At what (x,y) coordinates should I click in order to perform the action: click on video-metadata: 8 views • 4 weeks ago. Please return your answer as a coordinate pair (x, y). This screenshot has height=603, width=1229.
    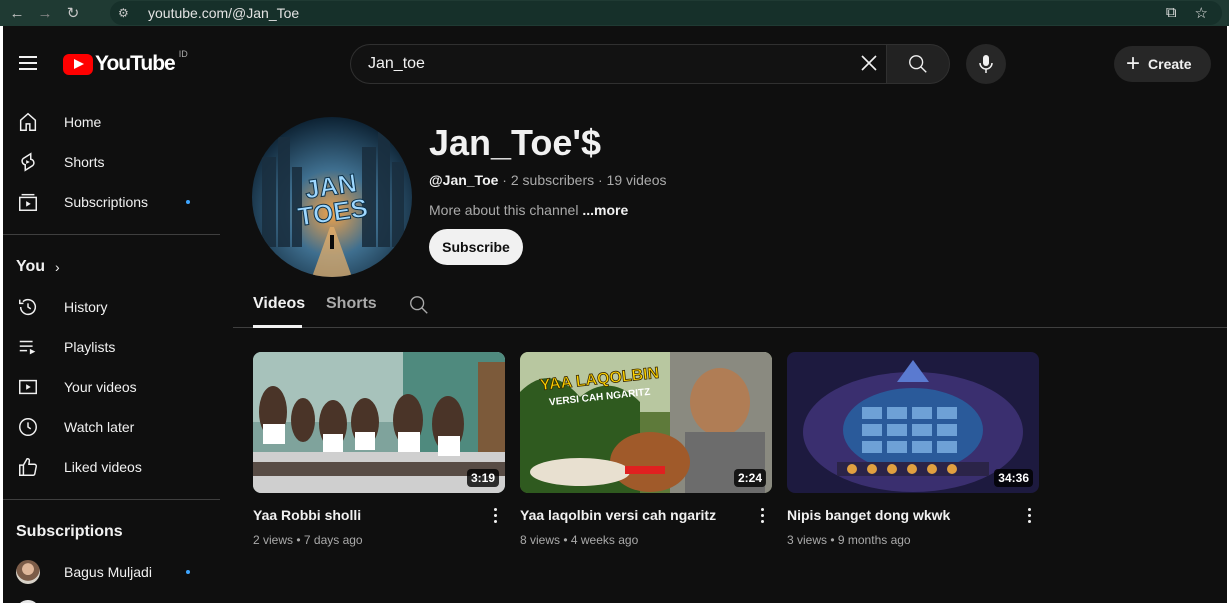
    Looking at the image, I should click on (579, 540).